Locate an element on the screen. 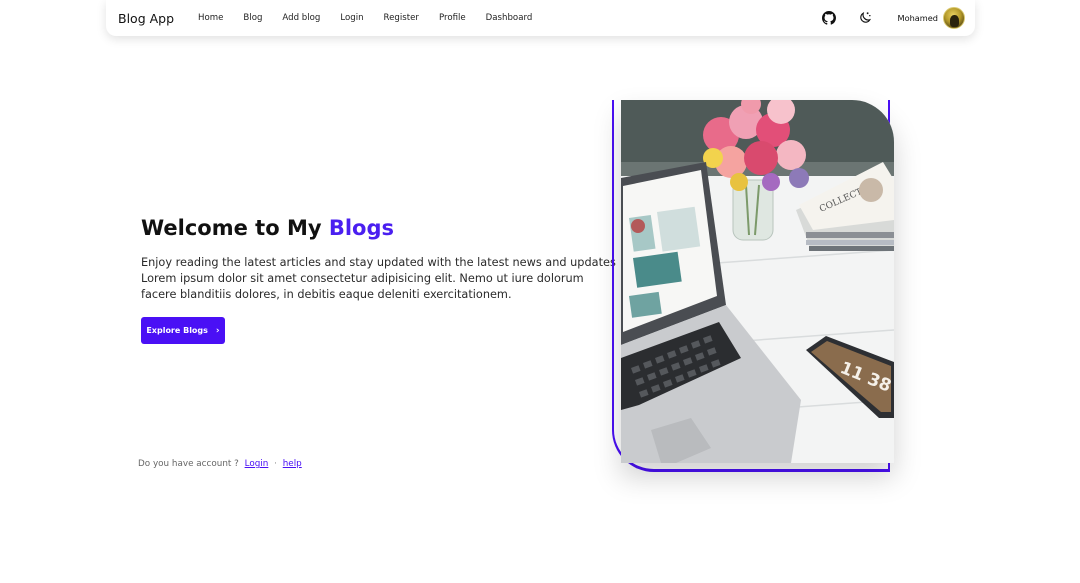 The height and width of the screenshot is (583, 1080). account-prompt: Do you have account ? Login · help is located at coordinates (220, 464).